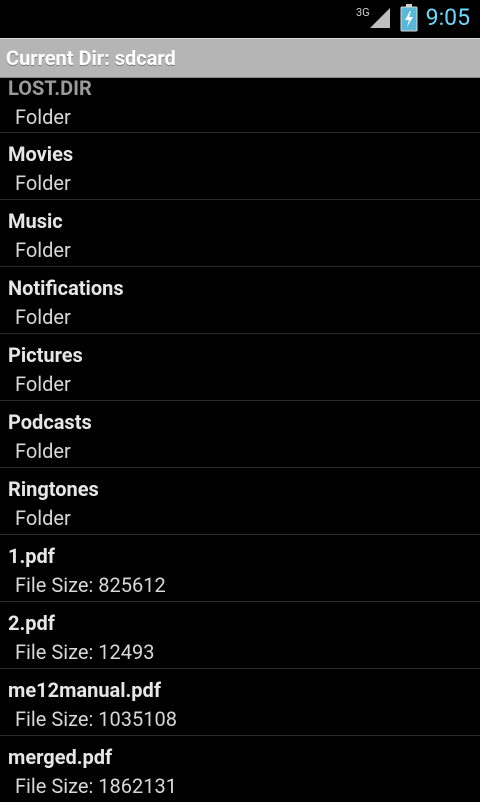 This screenshot has height=802, width=480. Describe the element at coordinates (35, 221) in the screenshot. I see `item-name: Music` at that location.